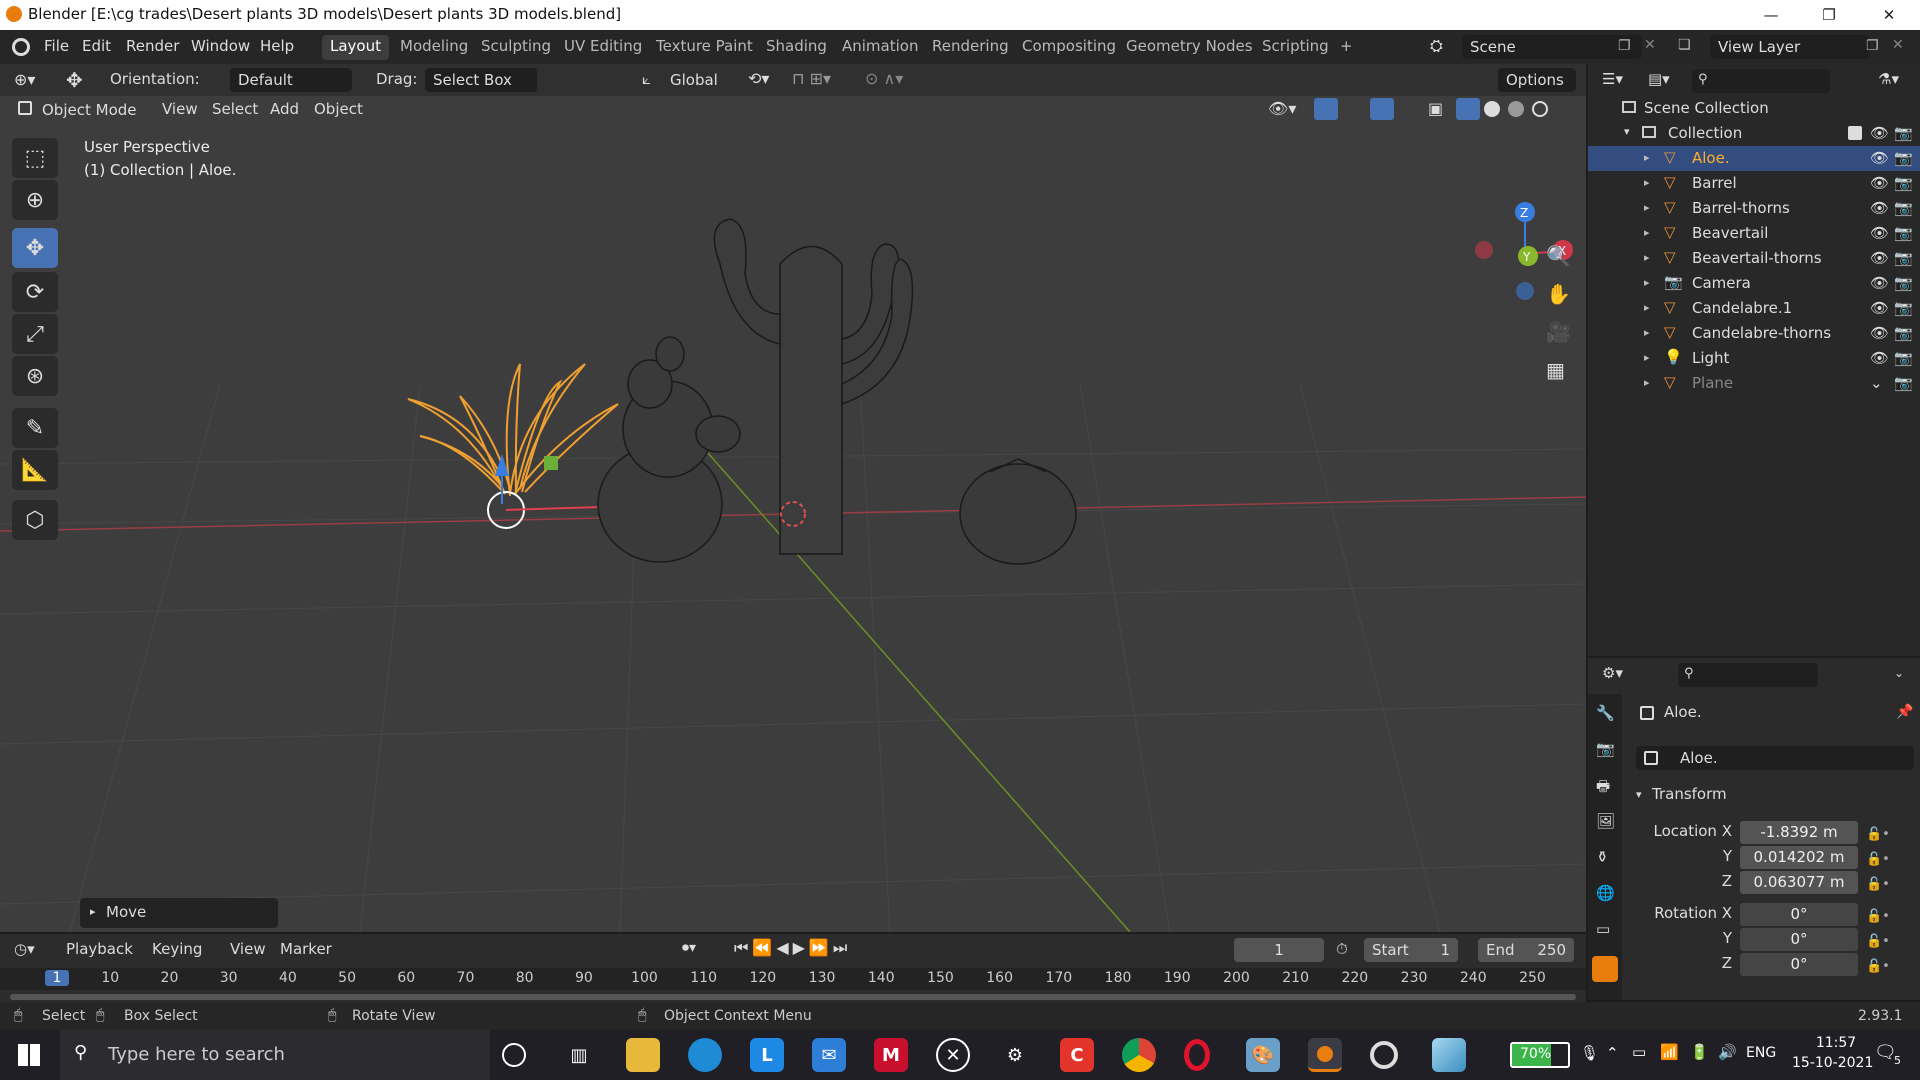 The image size is (1920, 1080). I want to click on settings-gear-icon: ⚙, so click(1015, 1055).